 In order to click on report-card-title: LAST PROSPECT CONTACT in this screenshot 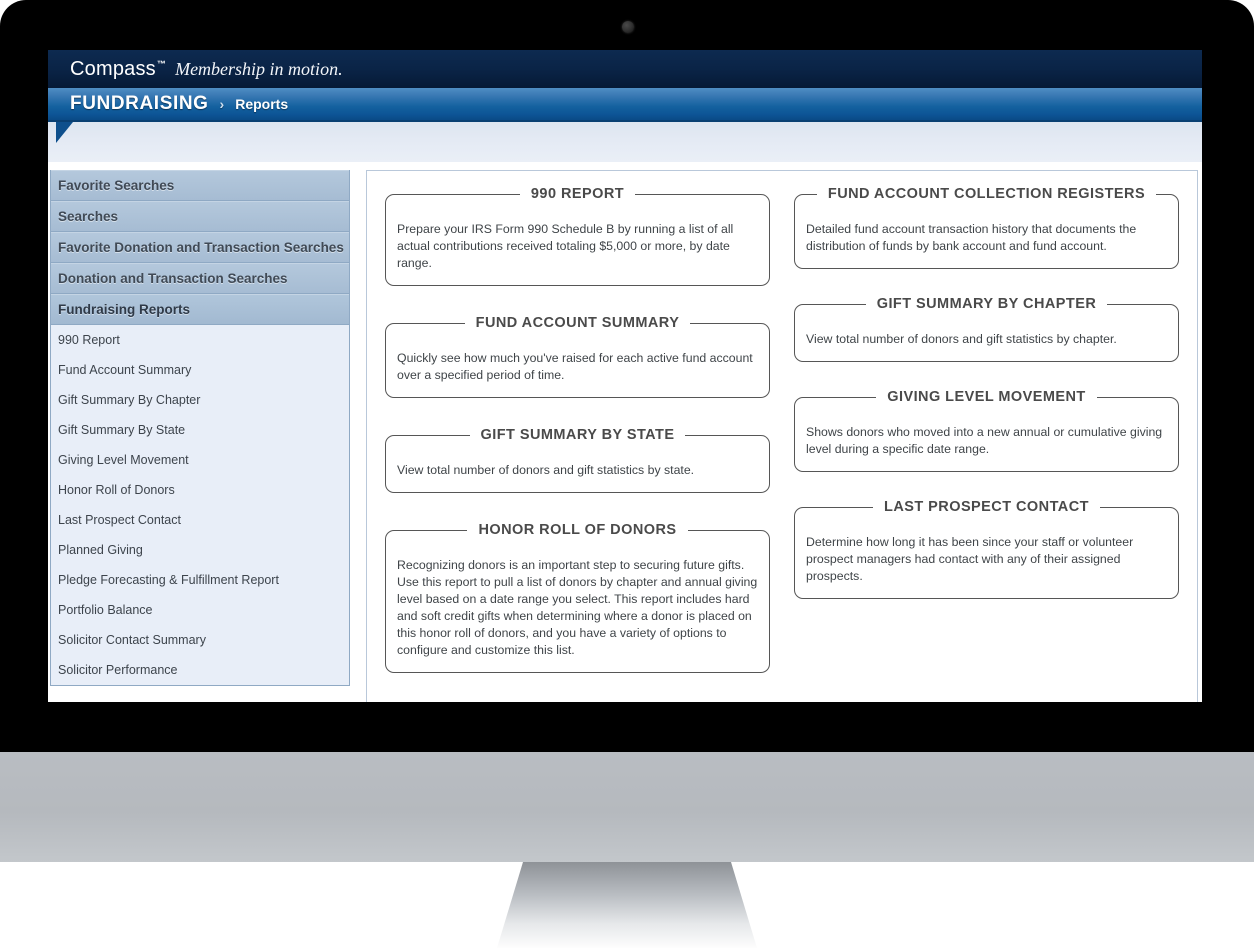, I will do `click(986, 507)`.